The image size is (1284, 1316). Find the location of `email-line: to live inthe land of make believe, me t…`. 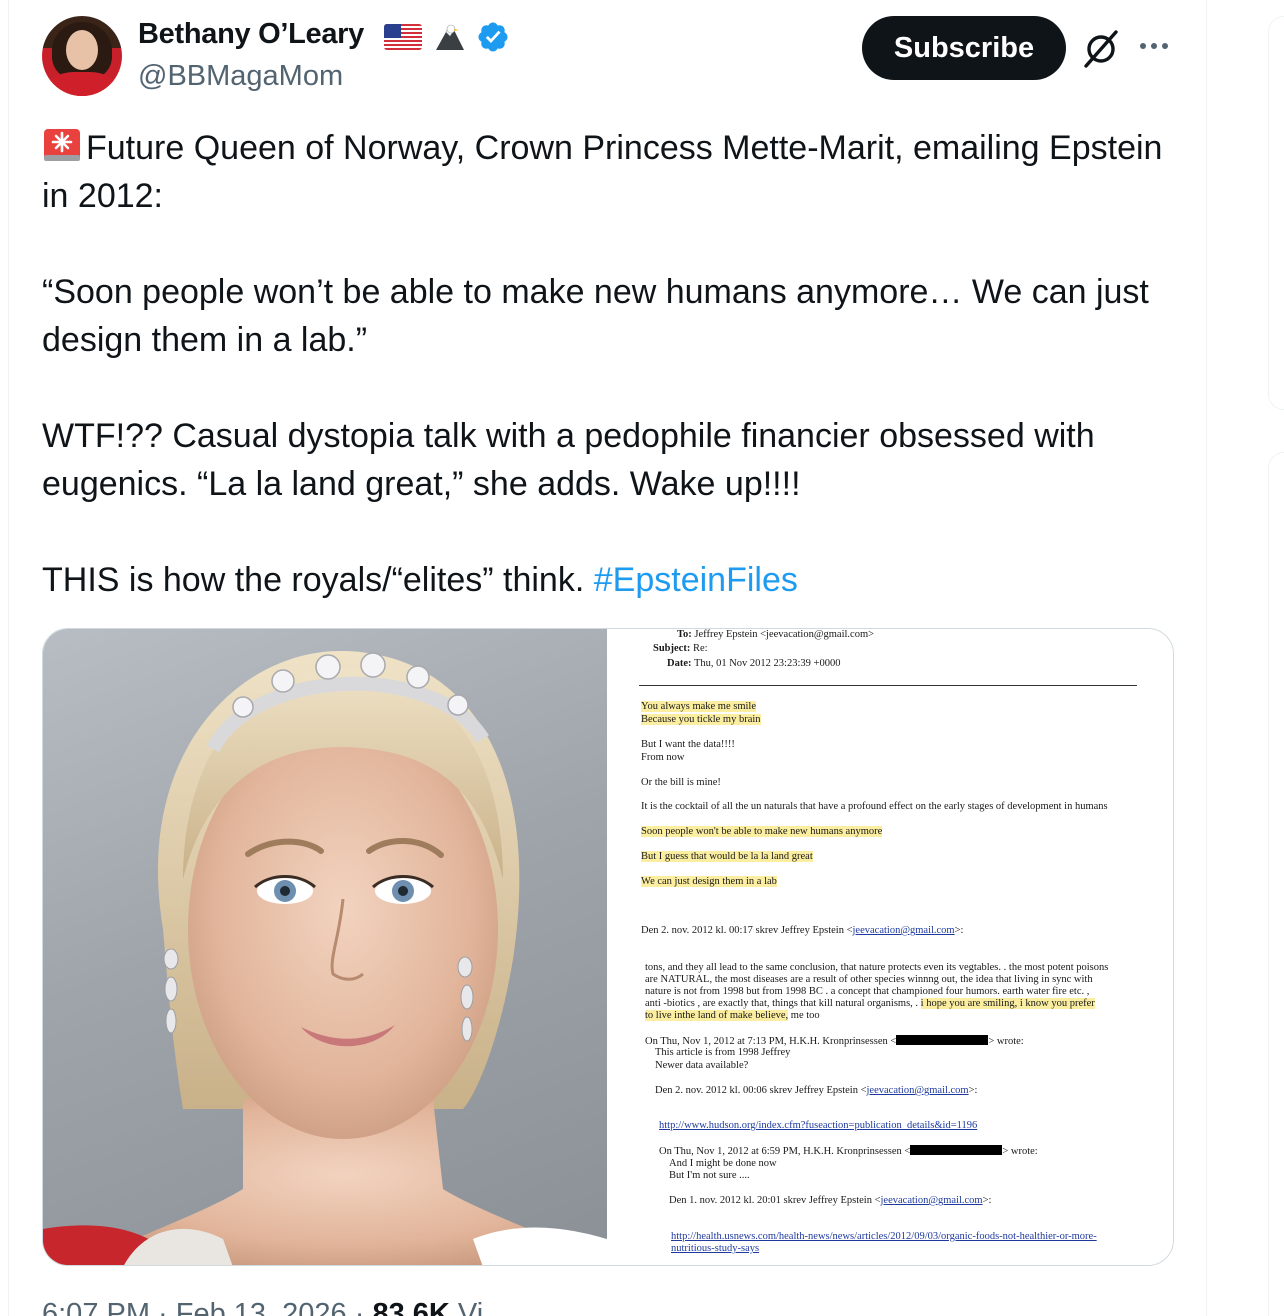

email-line: to live inthe land of make believe, me t… is located at coordinates (732, 1015).